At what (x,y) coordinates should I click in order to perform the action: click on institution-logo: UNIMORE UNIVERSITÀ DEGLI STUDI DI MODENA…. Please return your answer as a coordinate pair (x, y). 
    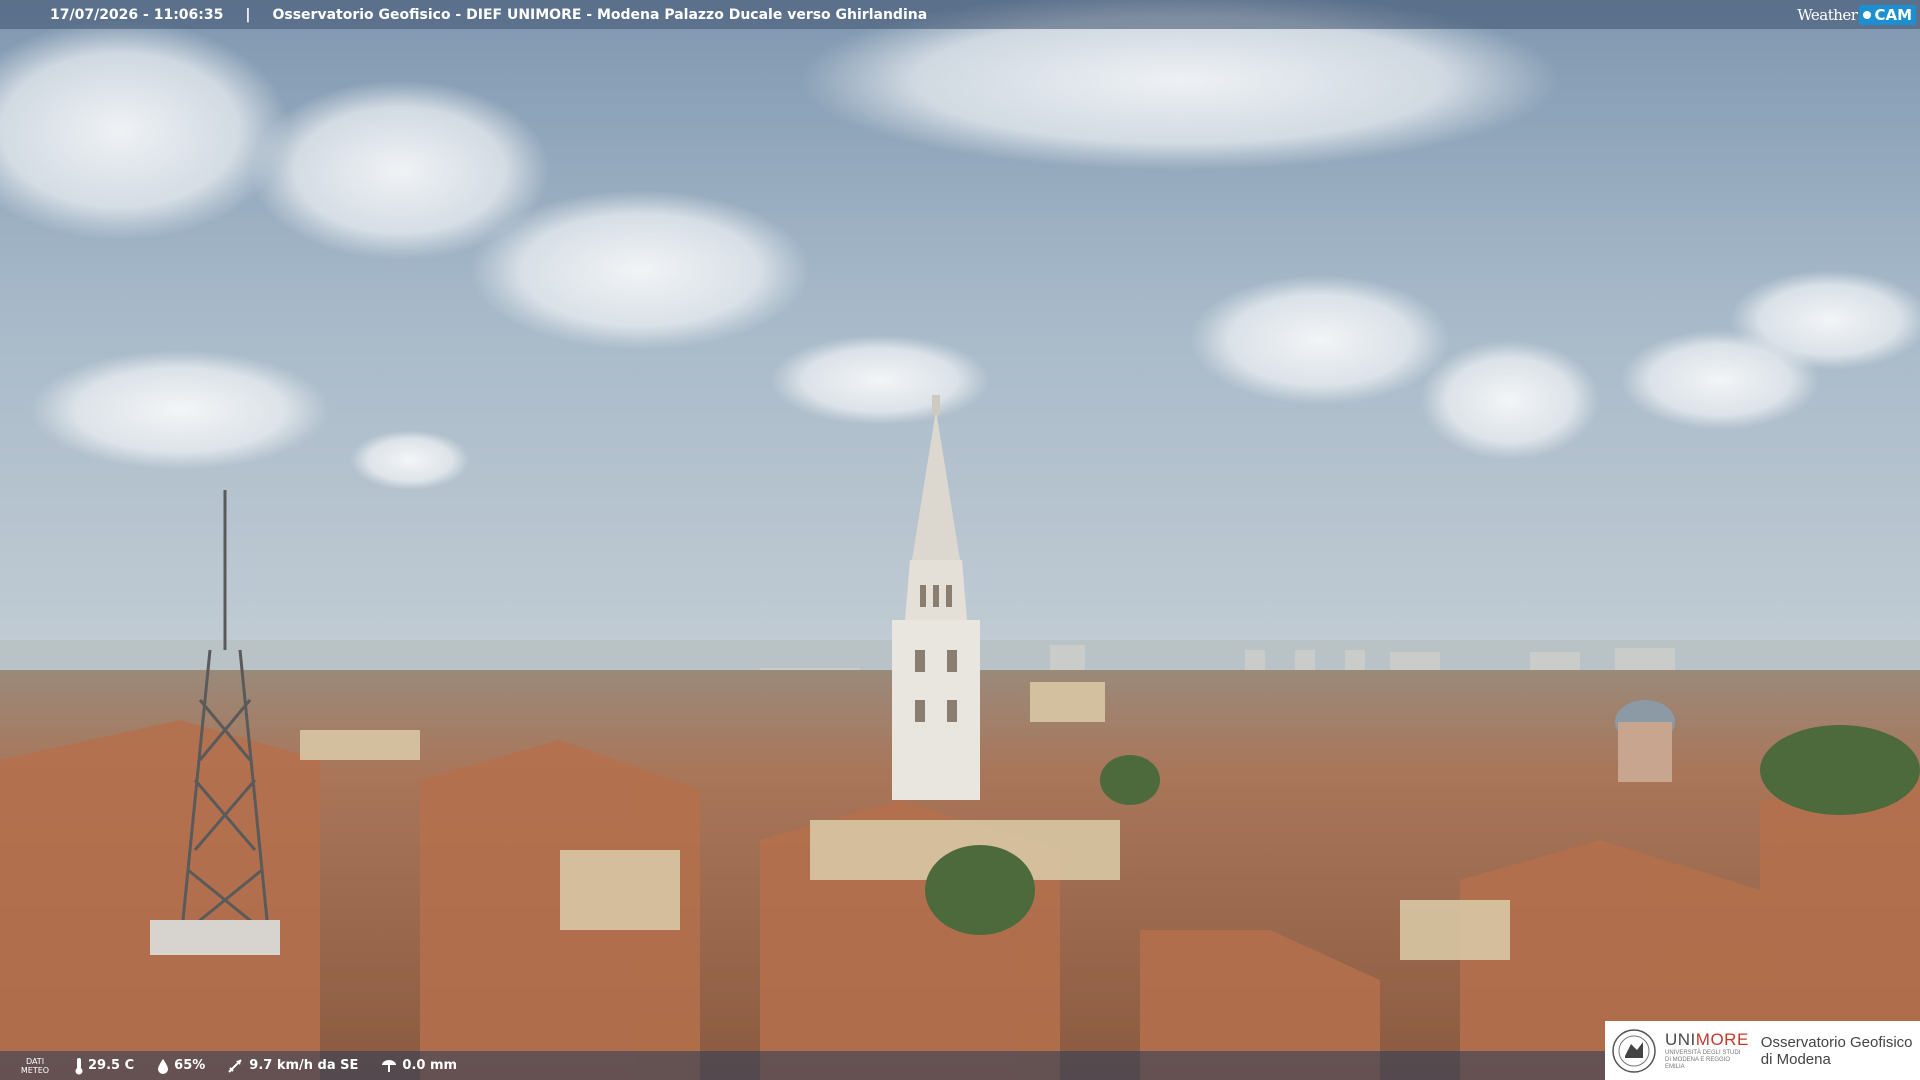
    Looking at the image, I should click on (1762, 1050).